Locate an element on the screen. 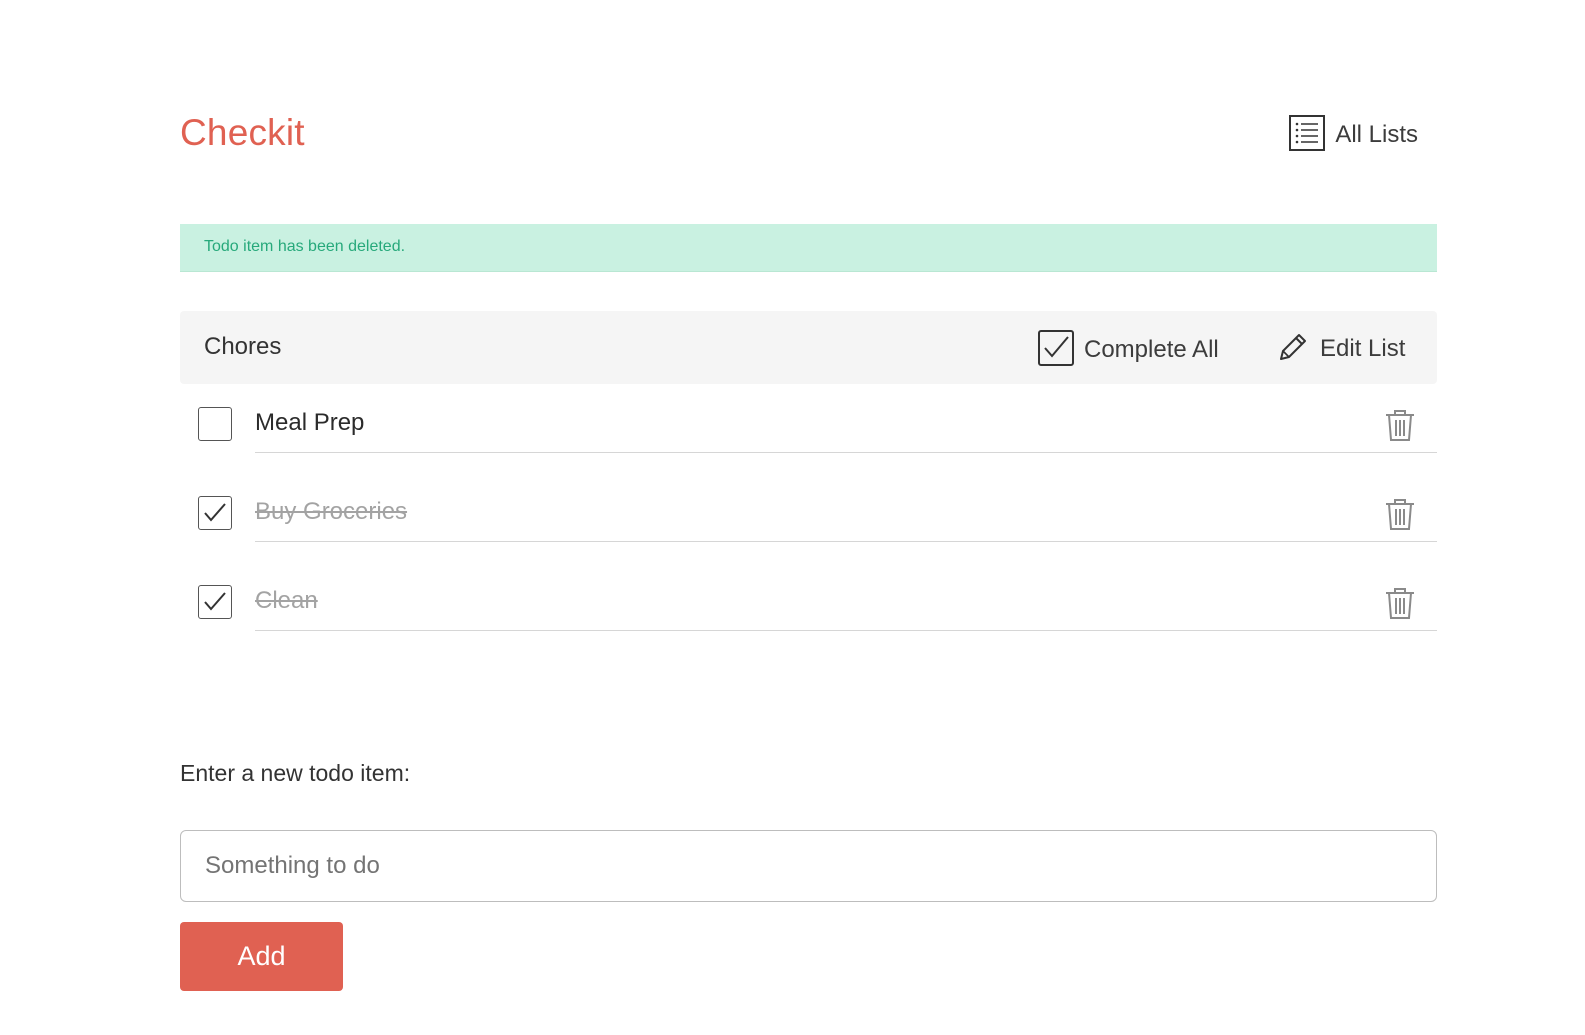  todo-title: Meal Prep is located at coordinates (310, 422).